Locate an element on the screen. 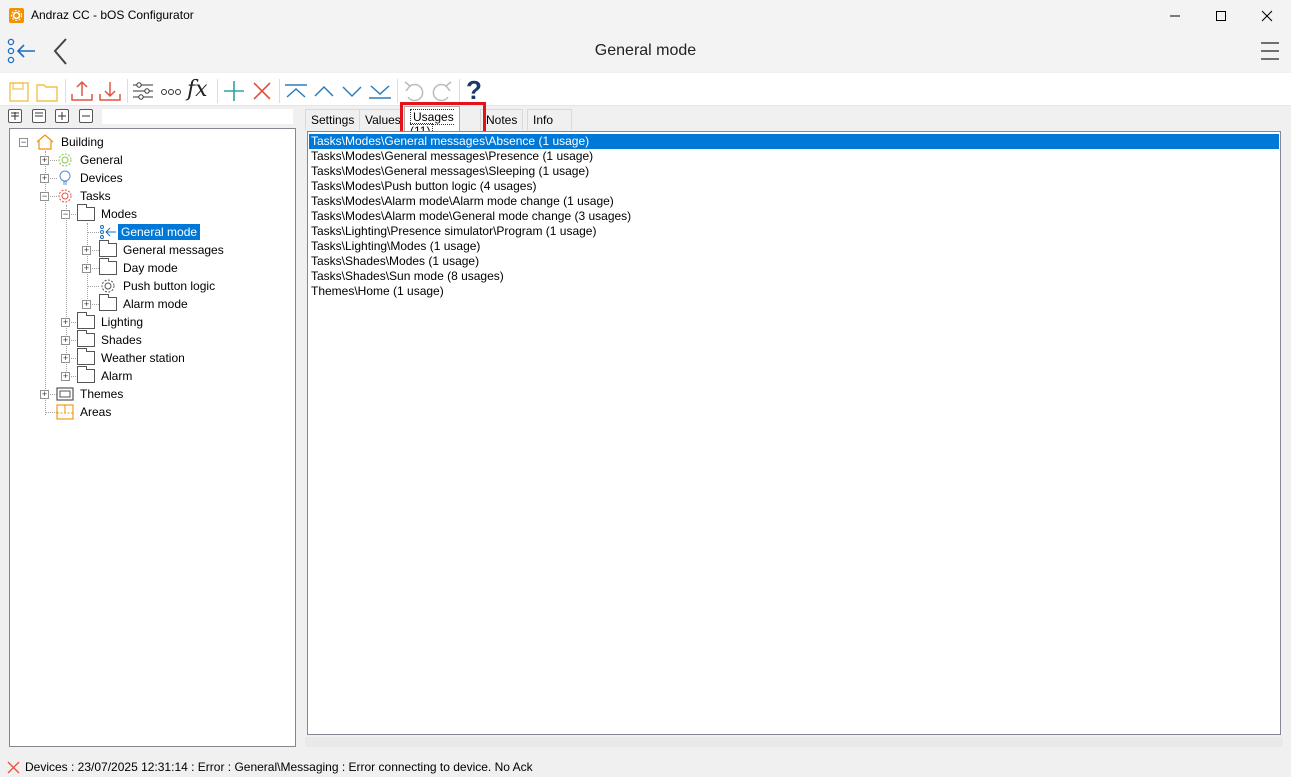  upload-icon is located at coordinates (83, 91).